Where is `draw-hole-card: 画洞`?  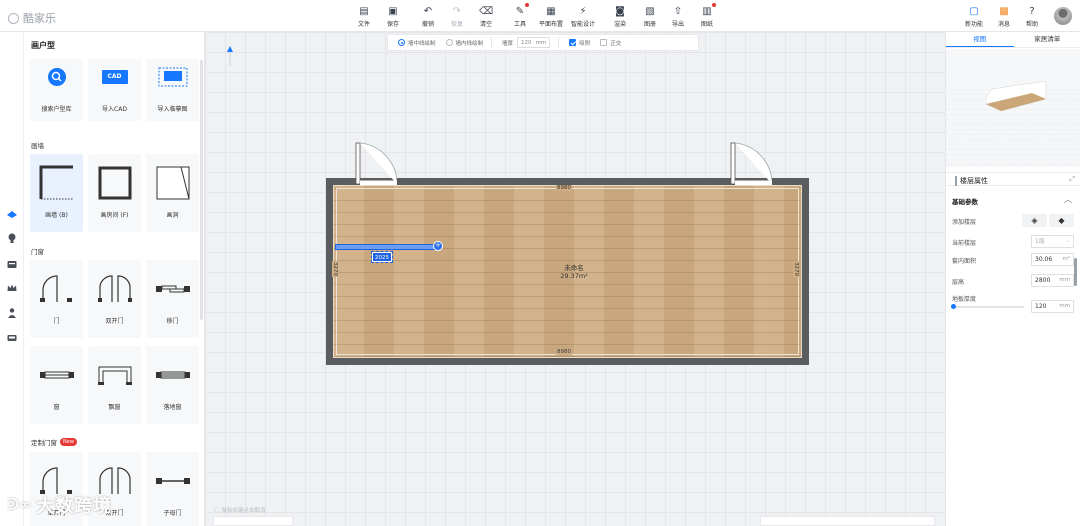 draw-hole-card: 画洞 is located at coordinates (172, 193).